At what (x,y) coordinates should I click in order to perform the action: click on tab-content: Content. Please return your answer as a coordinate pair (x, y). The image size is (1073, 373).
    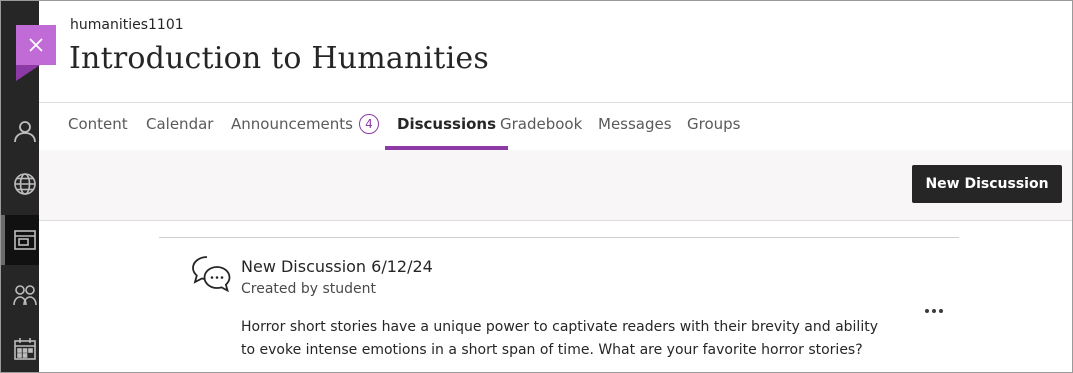
    Looking at the image, I should click on (98, 126).